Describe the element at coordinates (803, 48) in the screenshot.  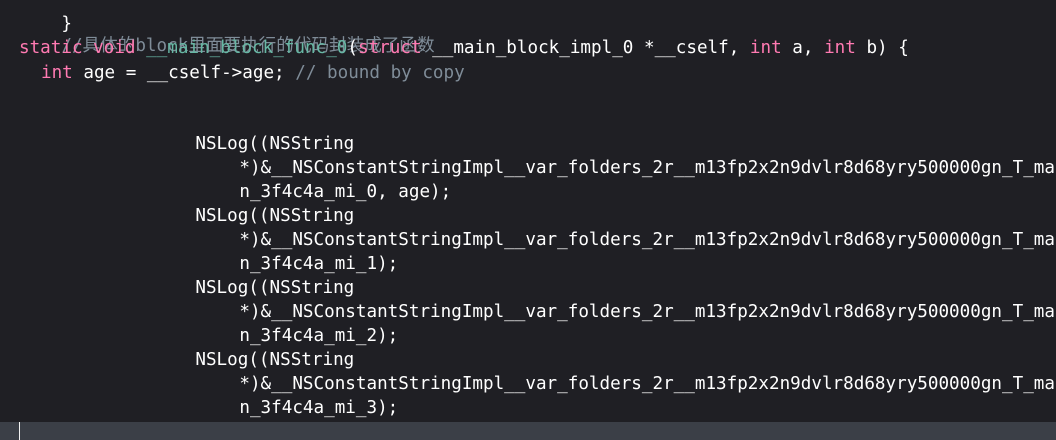
I see `param-a: a,` at that location.